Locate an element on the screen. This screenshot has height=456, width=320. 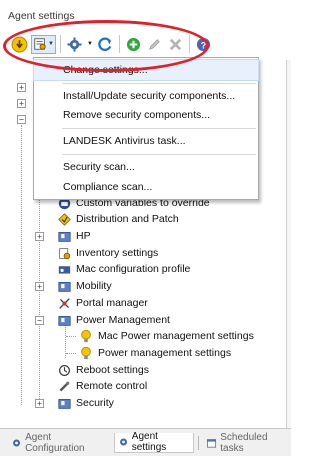
remote-icon is located at coordinates (64, 386).